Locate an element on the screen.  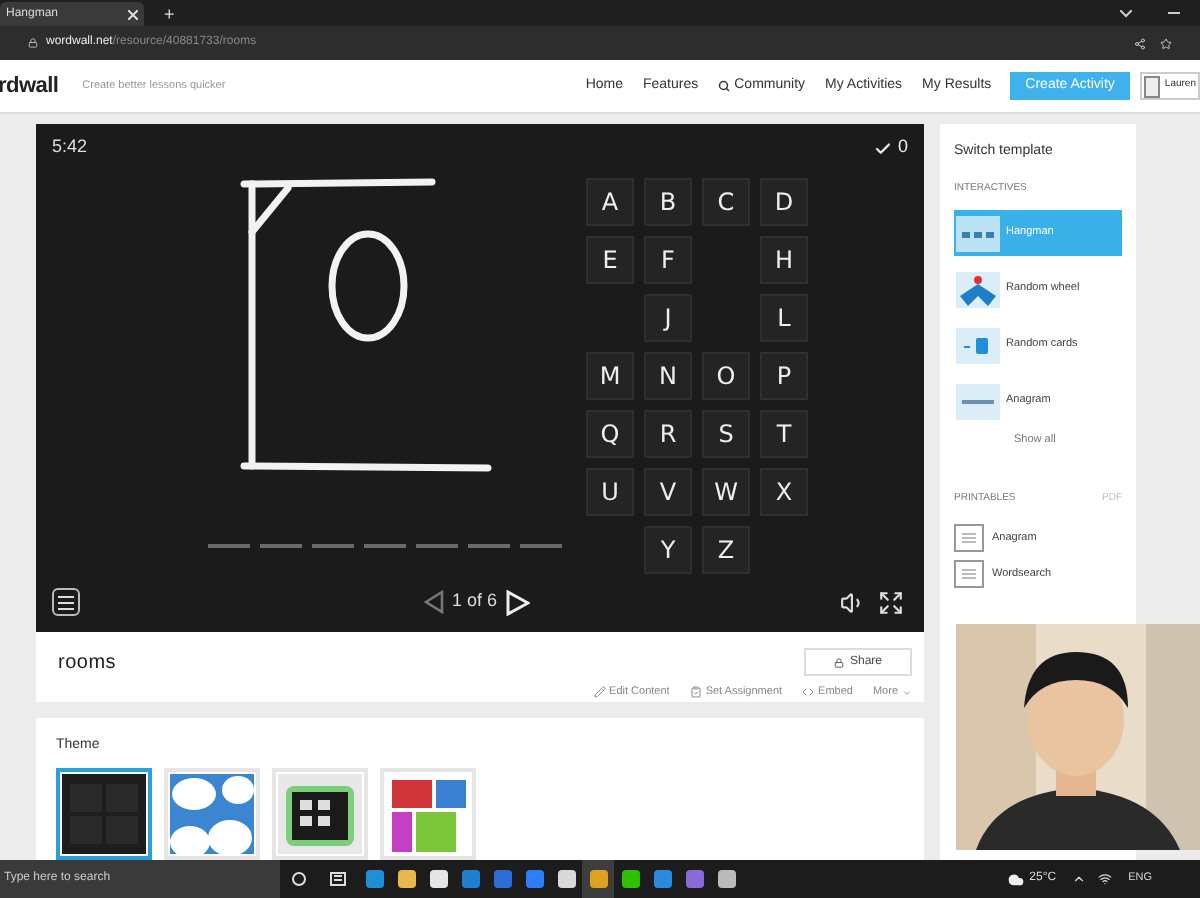
new-tab-button: + is located at coordinates (169, 14).